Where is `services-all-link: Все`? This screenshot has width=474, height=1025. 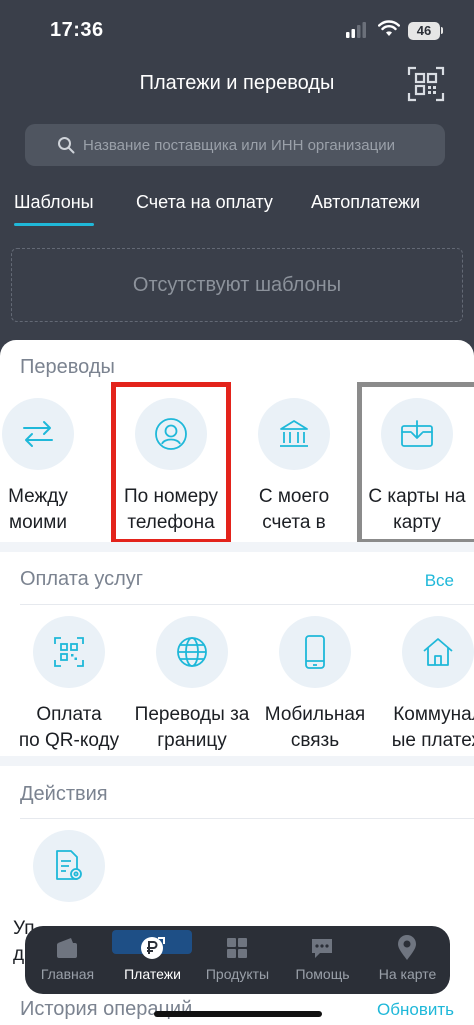 services-all-link: Все is located at coordinates (439, 581).